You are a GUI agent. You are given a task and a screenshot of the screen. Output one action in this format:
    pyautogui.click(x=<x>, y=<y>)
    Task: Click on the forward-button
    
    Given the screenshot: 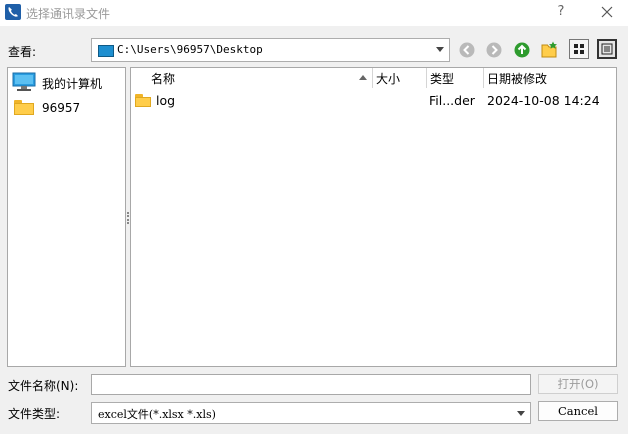 What is the action you would take?
    pyautogui.click(x=494, y=50)
    